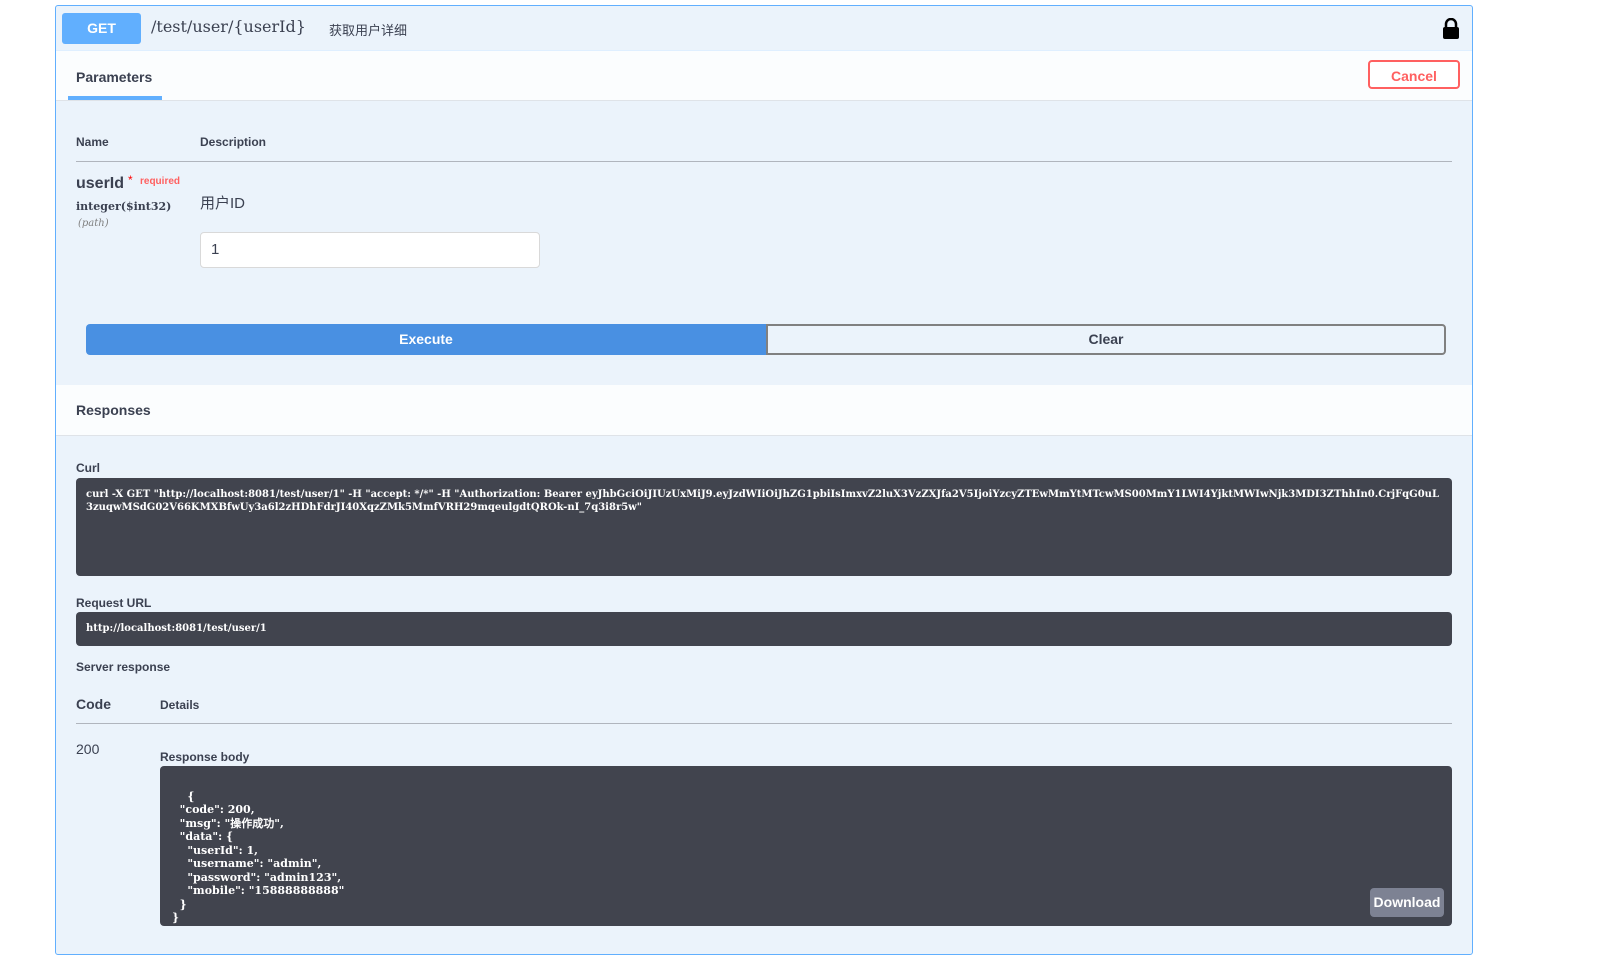 This screenshot has height=955, width=1600. Describe the element at coordinates (123, 667) in the screenshot. I see `server-response-label: Server response` at that location.